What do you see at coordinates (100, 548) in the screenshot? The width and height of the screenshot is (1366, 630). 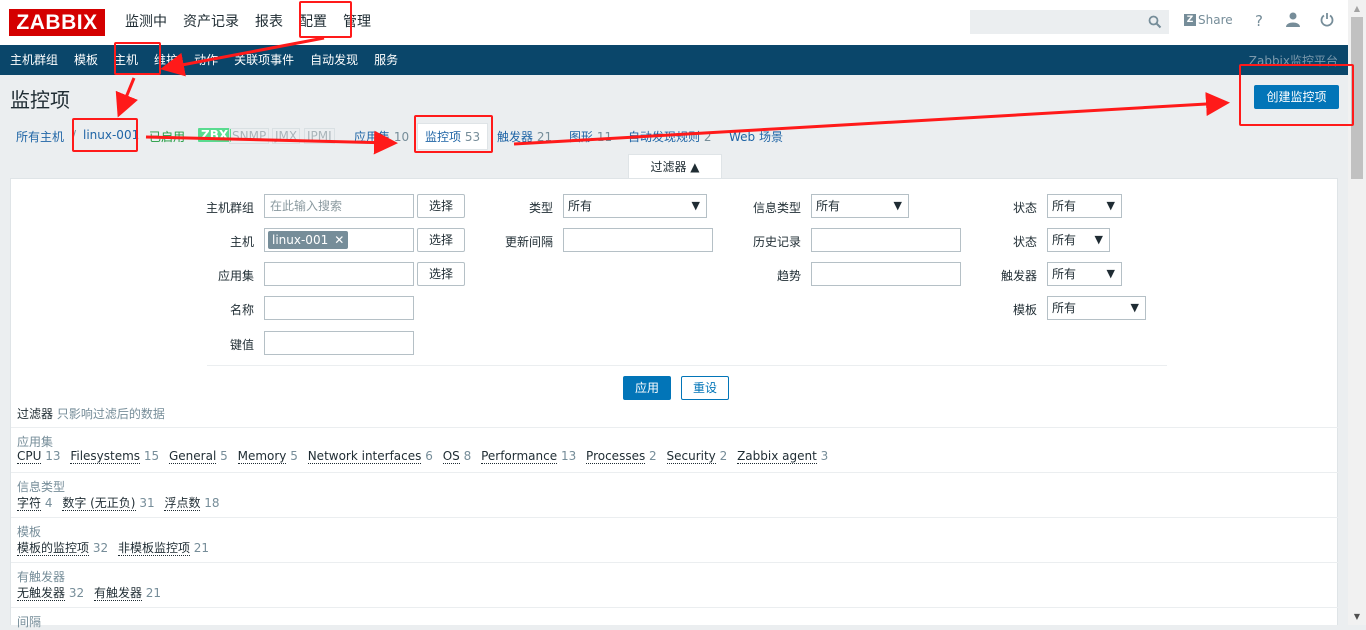 I see `subfilter-count: 32` at bounding box center [100, 548].